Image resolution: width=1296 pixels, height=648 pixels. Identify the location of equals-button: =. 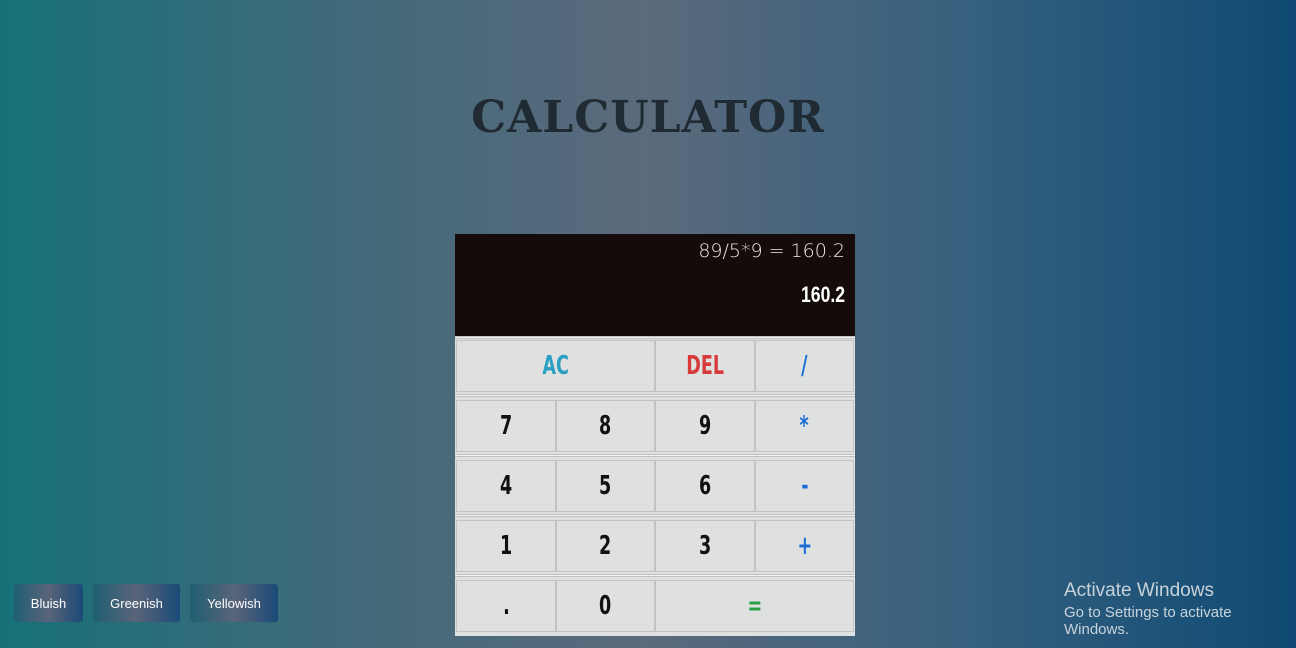
(754, 606).